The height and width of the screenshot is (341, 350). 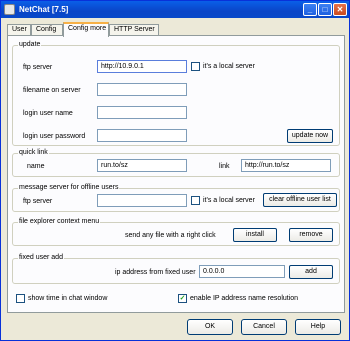 I want to click on offline-ftp-server-label: ftp server, so click(x=38, y=201).